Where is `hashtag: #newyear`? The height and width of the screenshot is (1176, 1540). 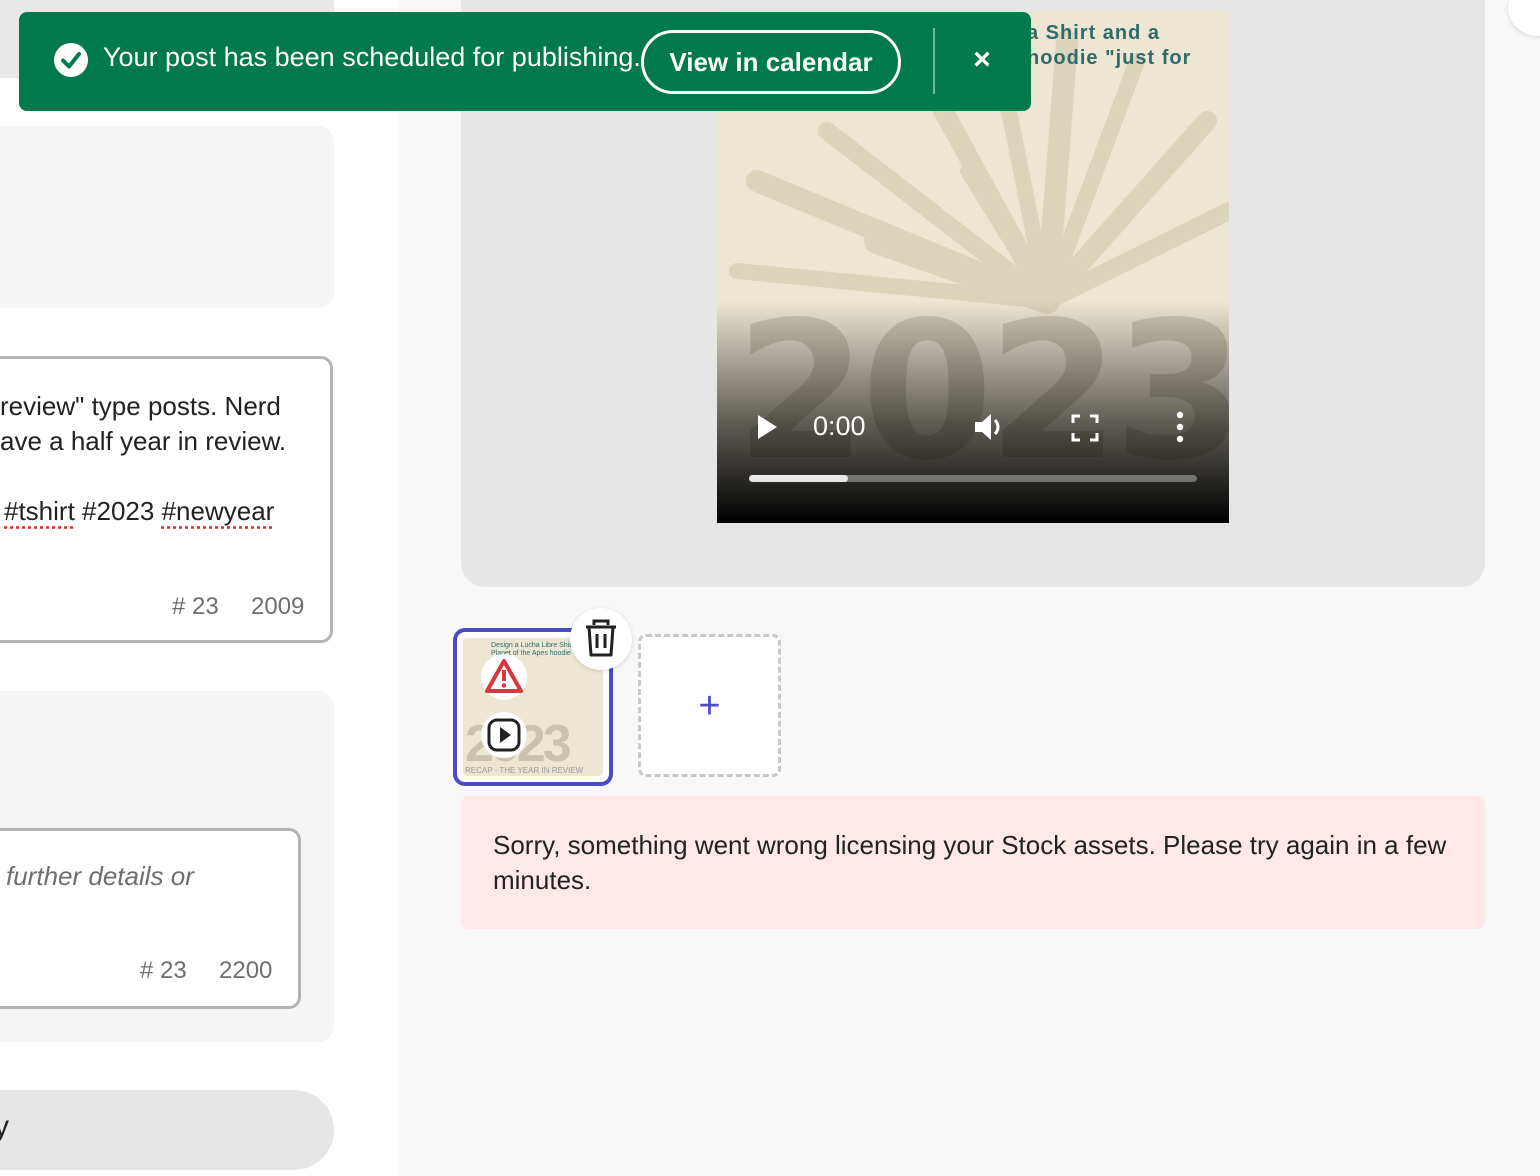 hashtag: #newyear is located at coordinates (218, 511).